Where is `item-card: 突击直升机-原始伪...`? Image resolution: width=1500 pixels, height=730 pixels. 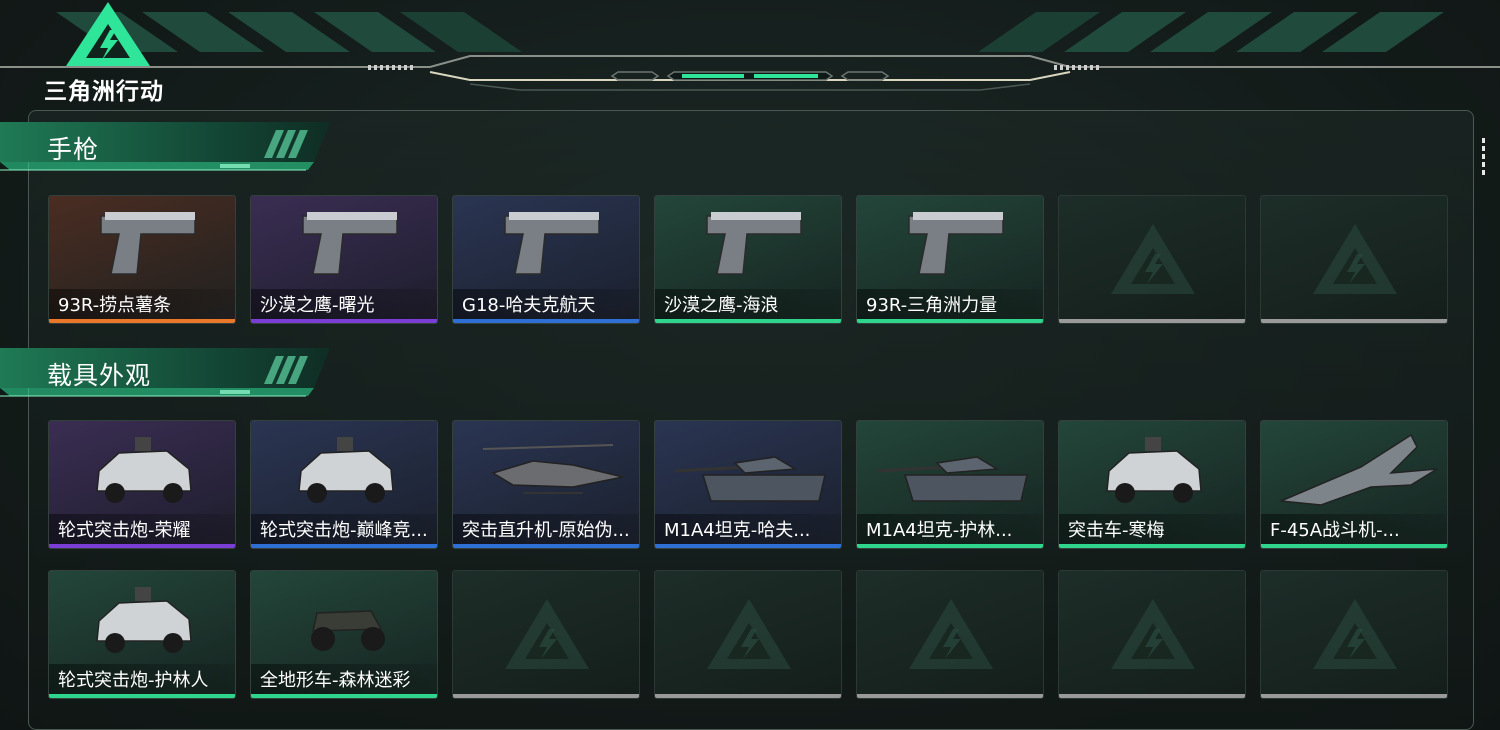 item-card: 突击直升机-原始伪... is located at coordinates (546, 484).